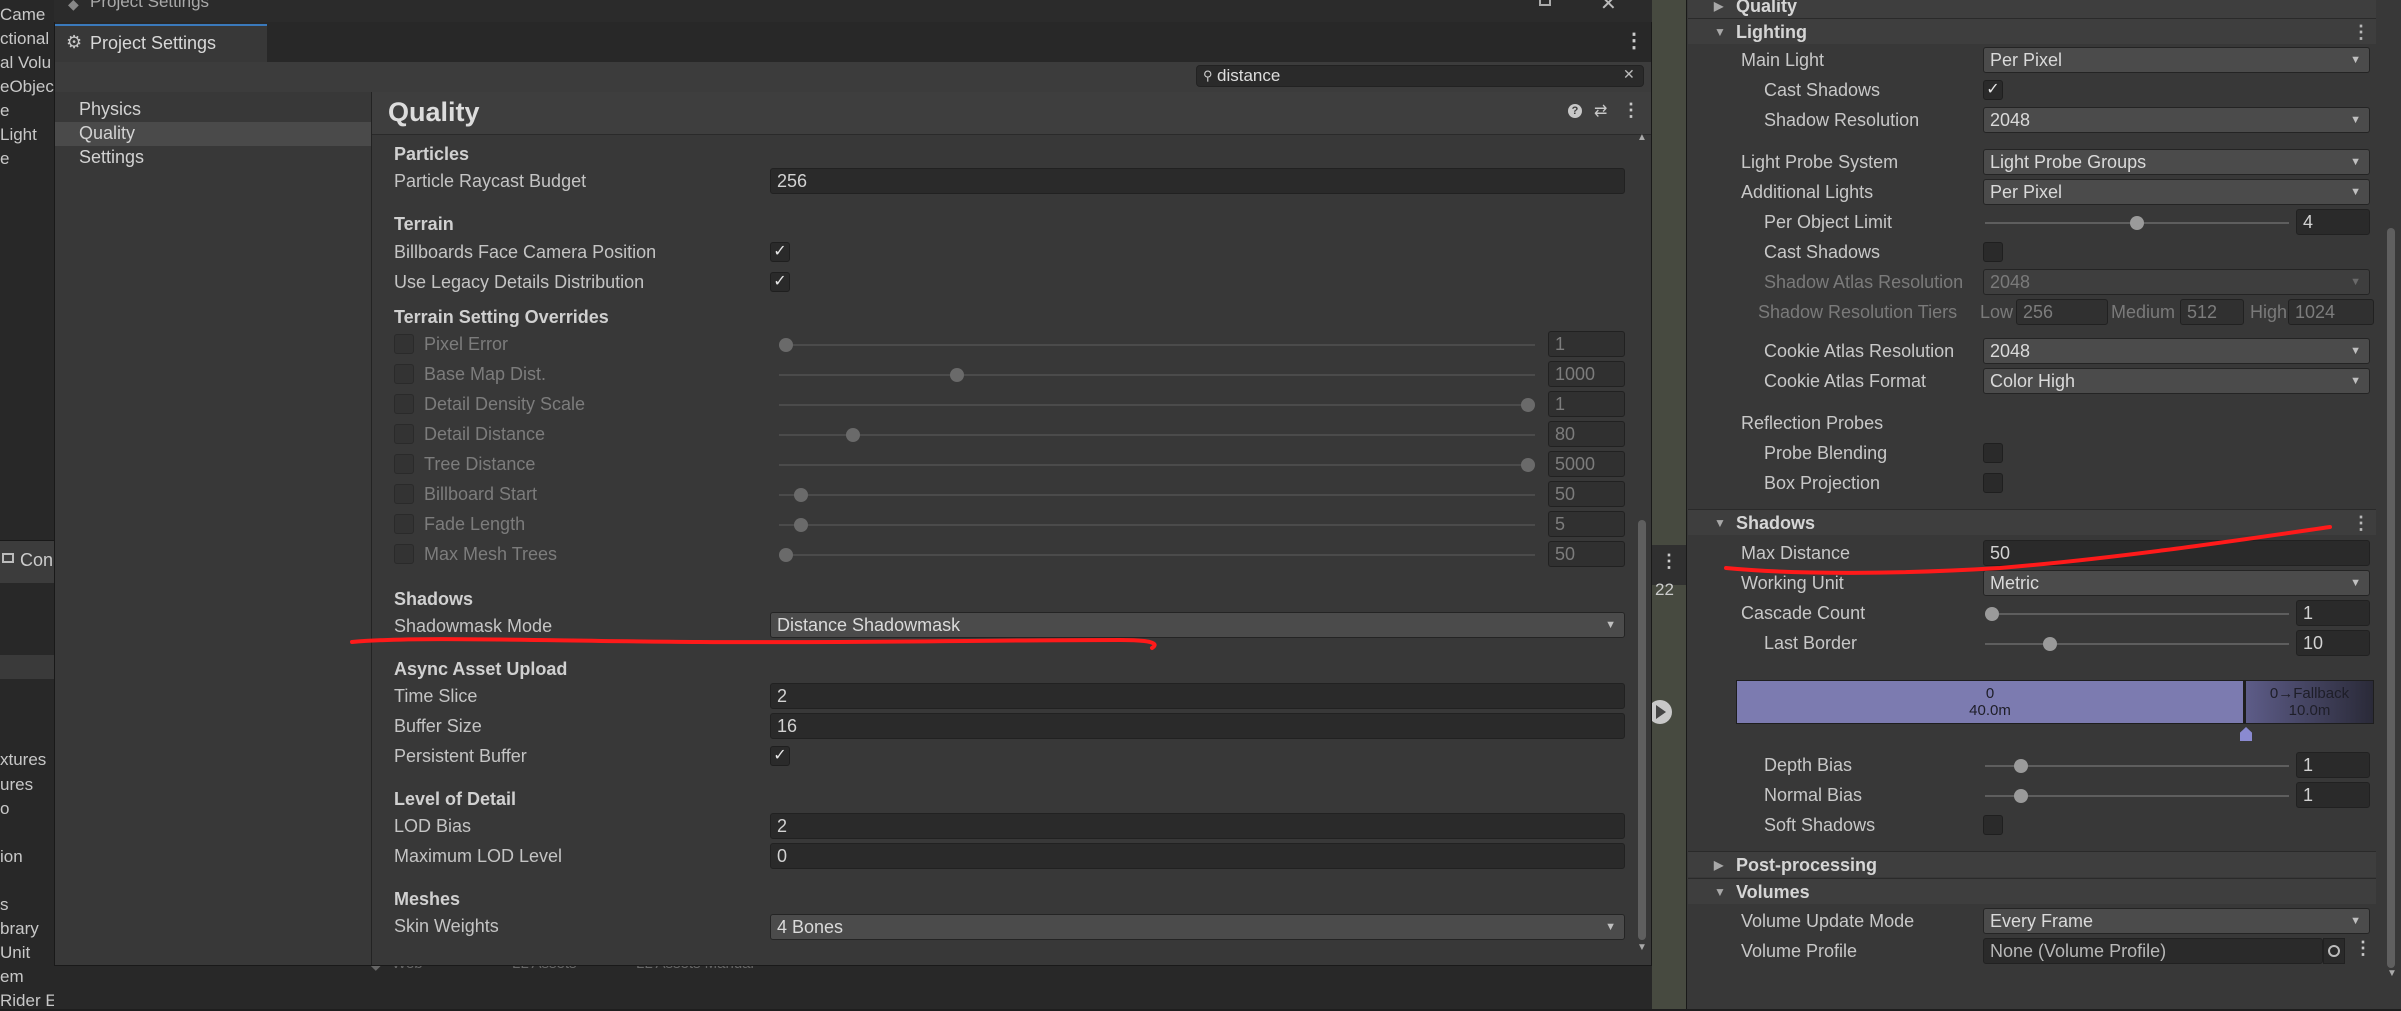  I want to click on red-annotation-strokes, so click(1341, 587).